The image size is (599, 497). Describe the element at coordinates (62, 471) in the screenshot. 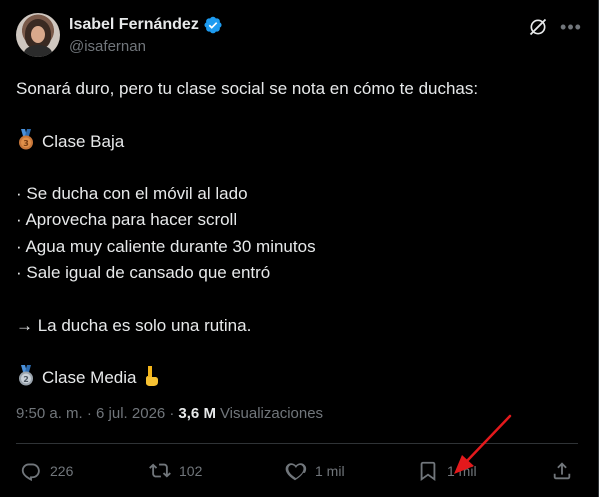

I see `reply-count: 226` at that location.